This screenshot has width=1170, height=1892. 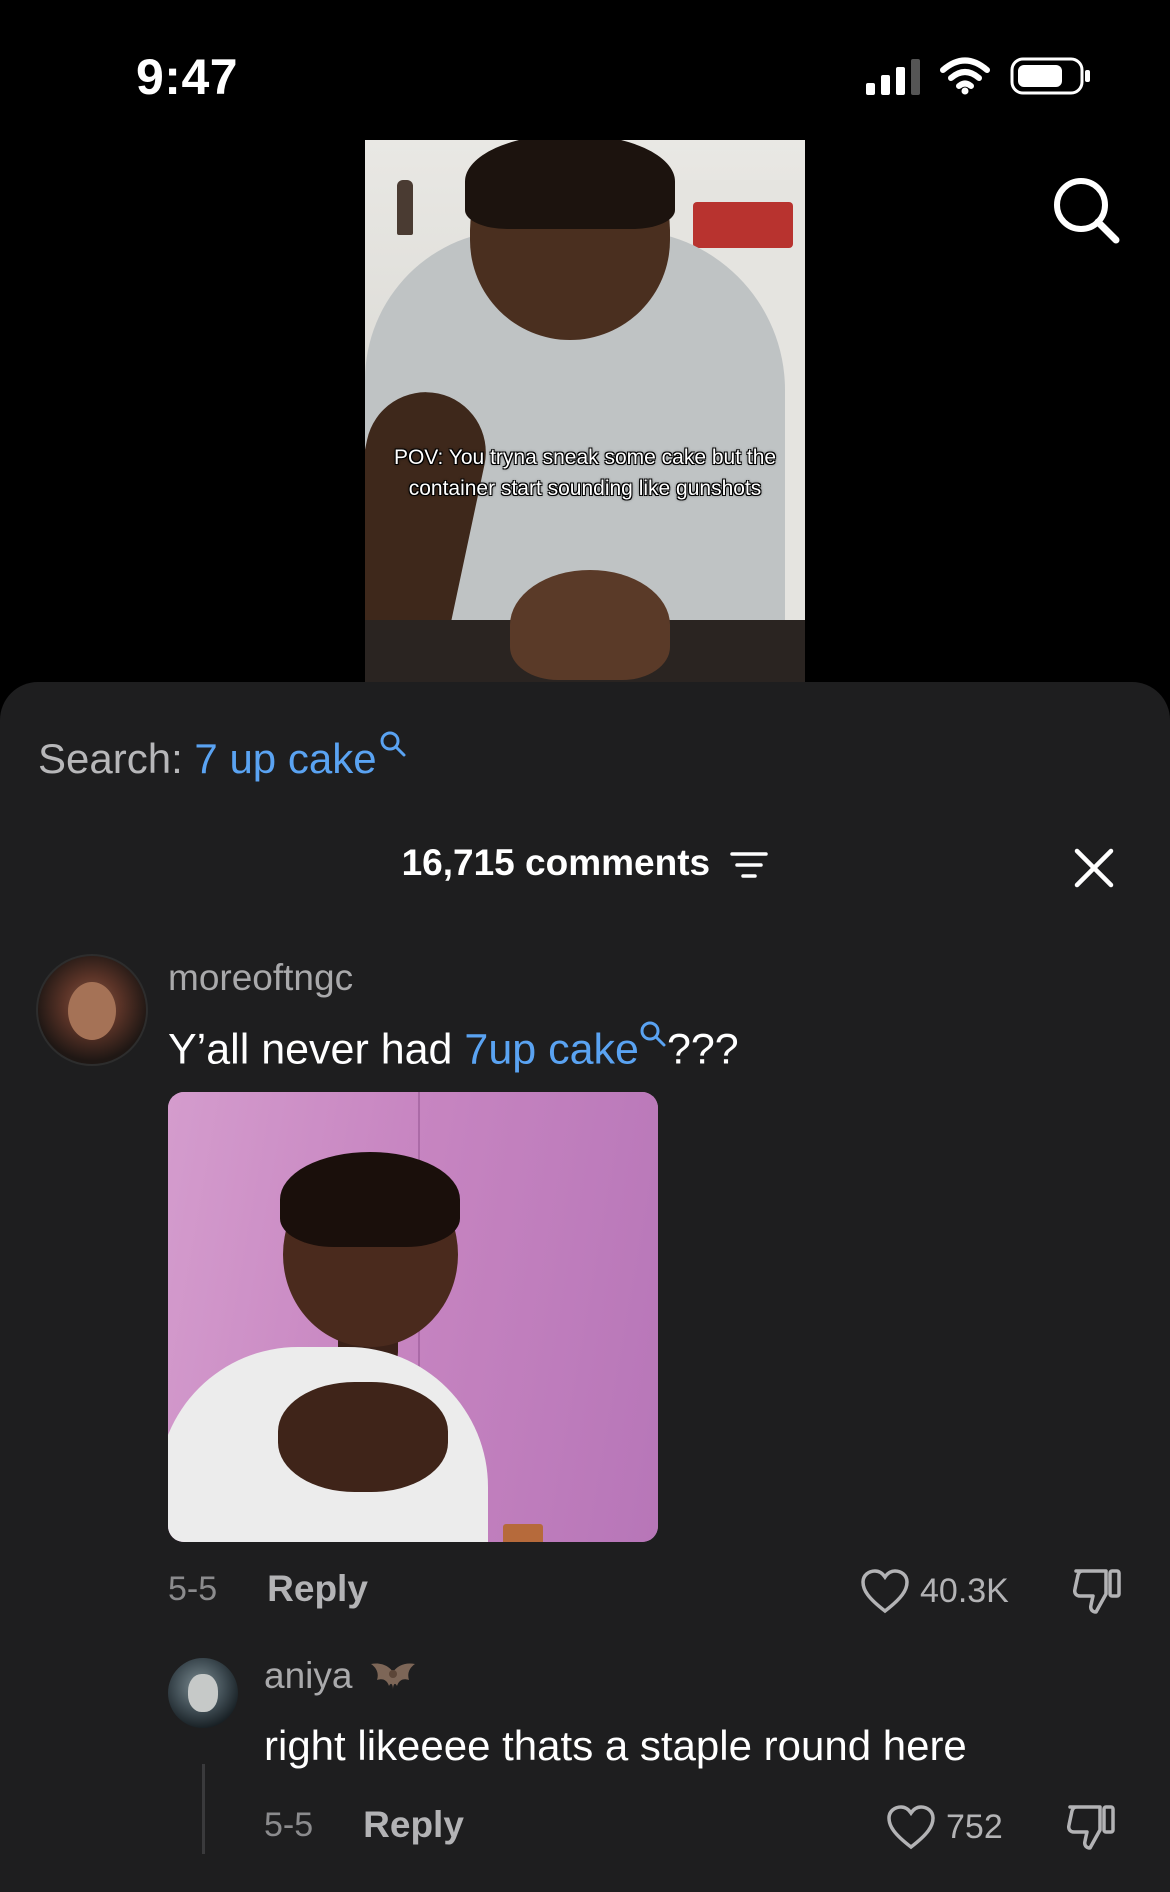 I want to click on like-count: 40.3K, so click(x=964, y=1590).